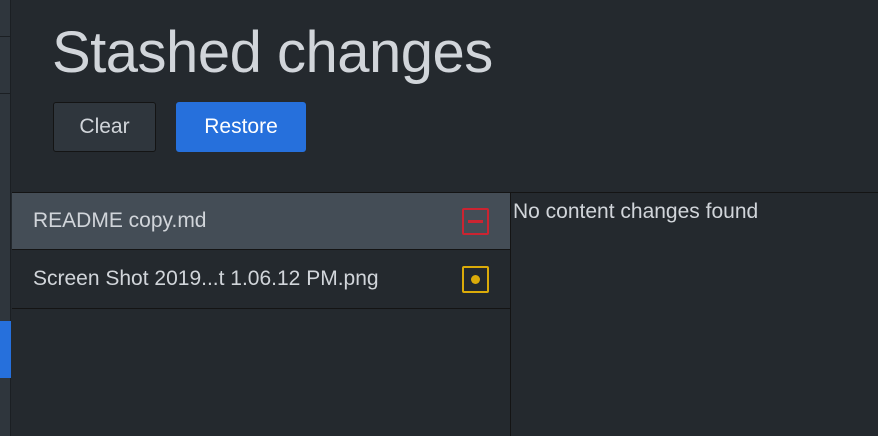 The width and height of the screenshot is (878, 436). I want to click on file-deleted-icon, so click(475, 221).